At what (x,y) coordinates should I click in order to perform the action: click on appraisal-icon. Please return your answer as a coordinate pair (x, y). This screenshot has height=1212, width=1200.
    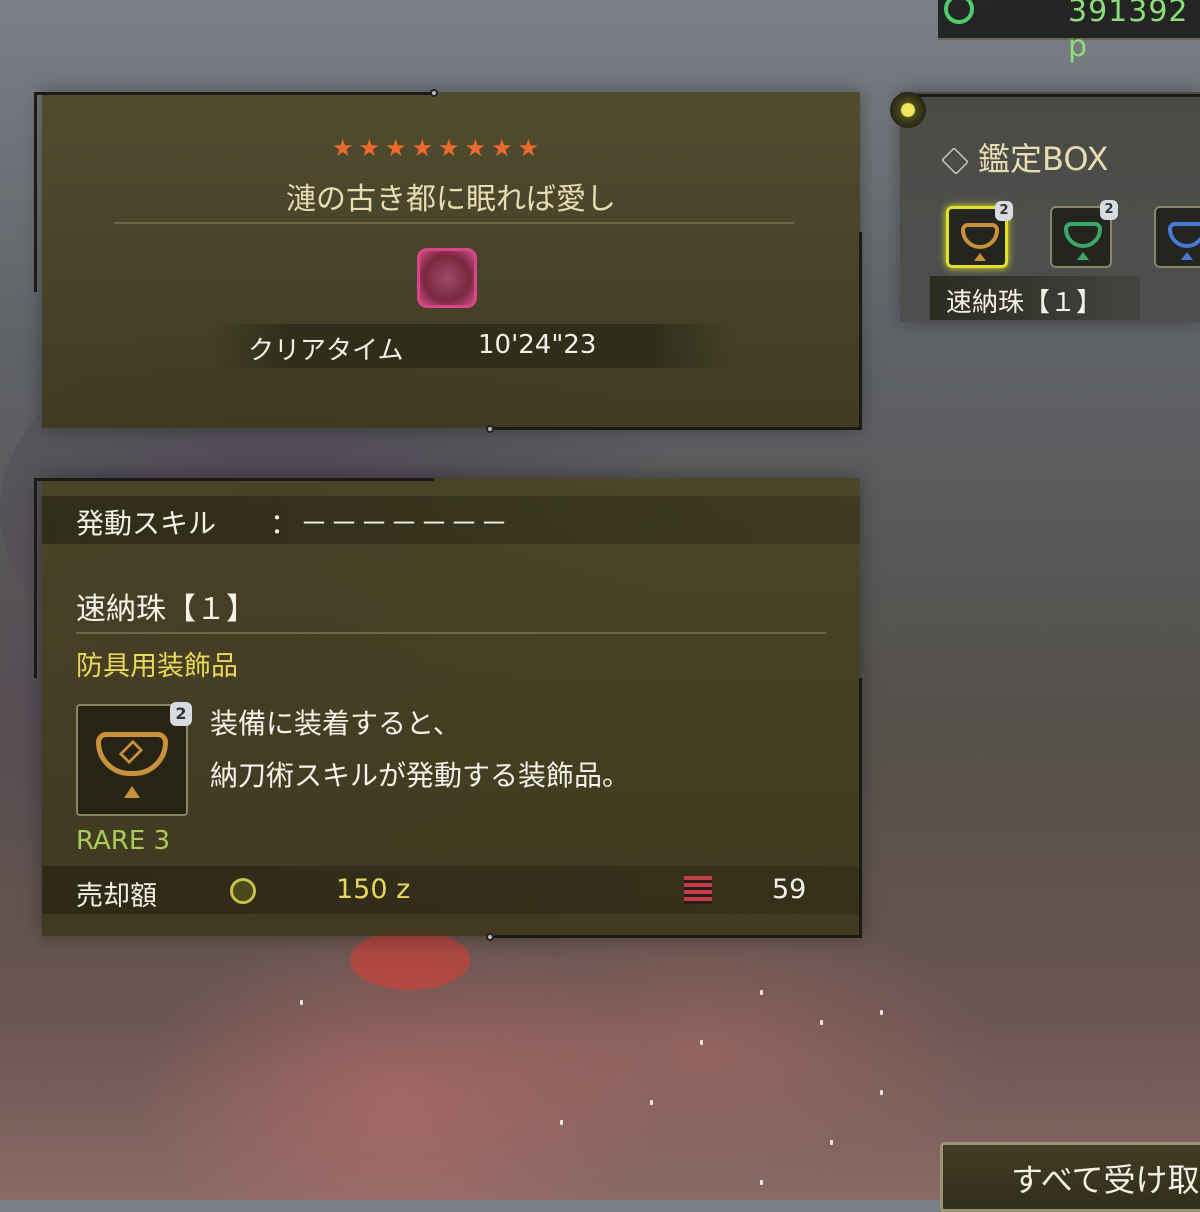
    Looking at the image, I should click on (955, 161).